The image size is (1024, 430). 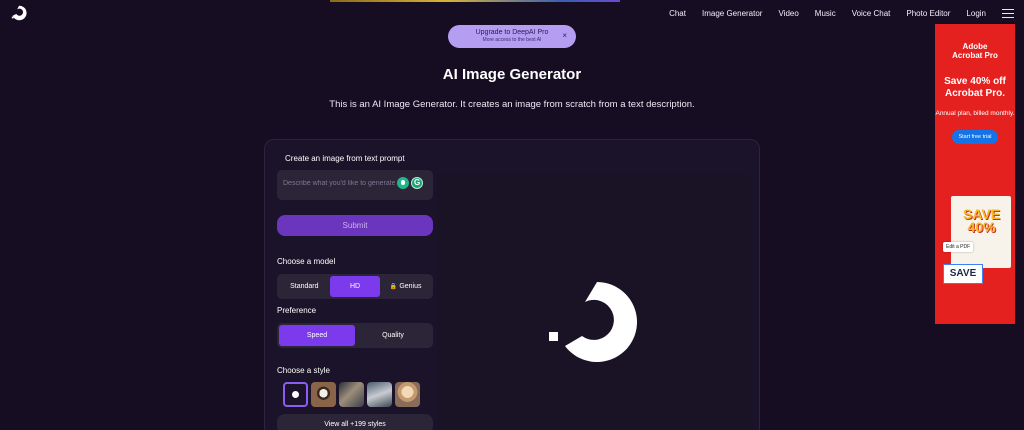 I want to click on view-all-styles-button: View all +199 styles, so click(x=355, y=422).